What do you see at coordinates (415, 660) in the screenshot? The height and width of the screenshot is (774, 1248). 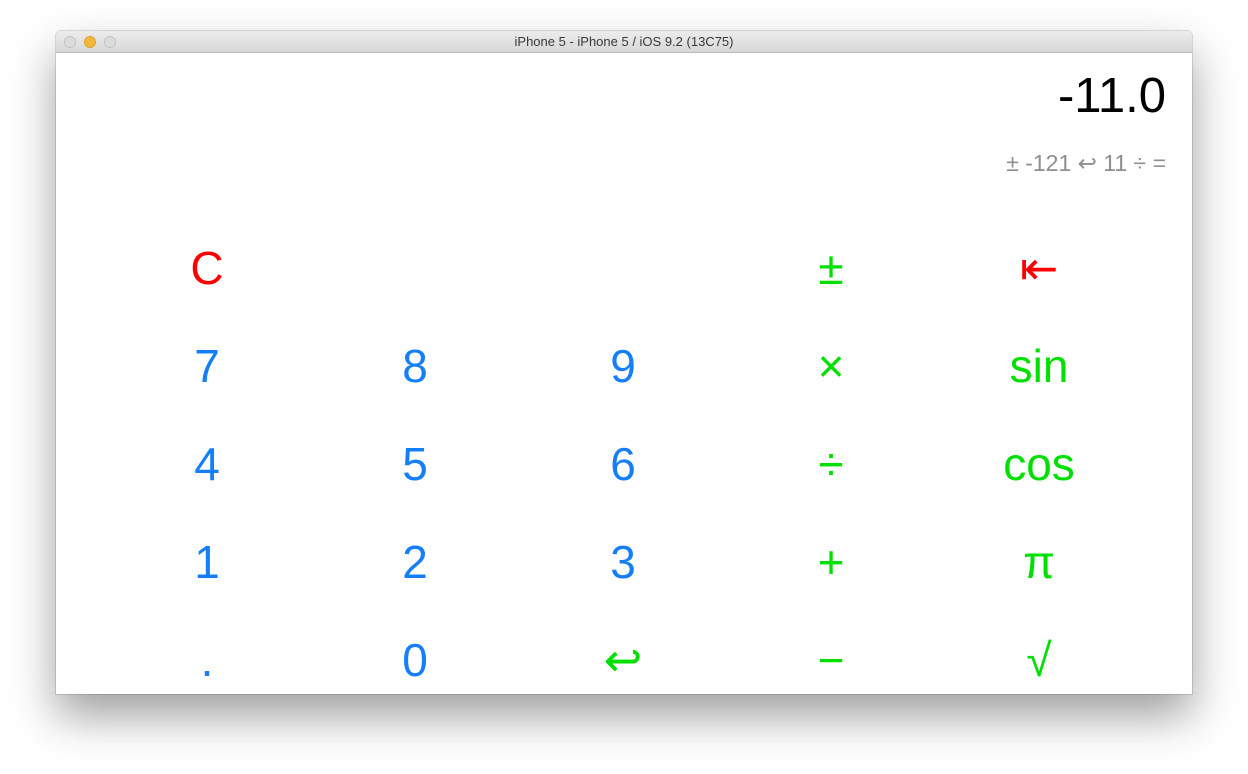 I see `digit-0-button: 0` at bounding box center [415, 660].